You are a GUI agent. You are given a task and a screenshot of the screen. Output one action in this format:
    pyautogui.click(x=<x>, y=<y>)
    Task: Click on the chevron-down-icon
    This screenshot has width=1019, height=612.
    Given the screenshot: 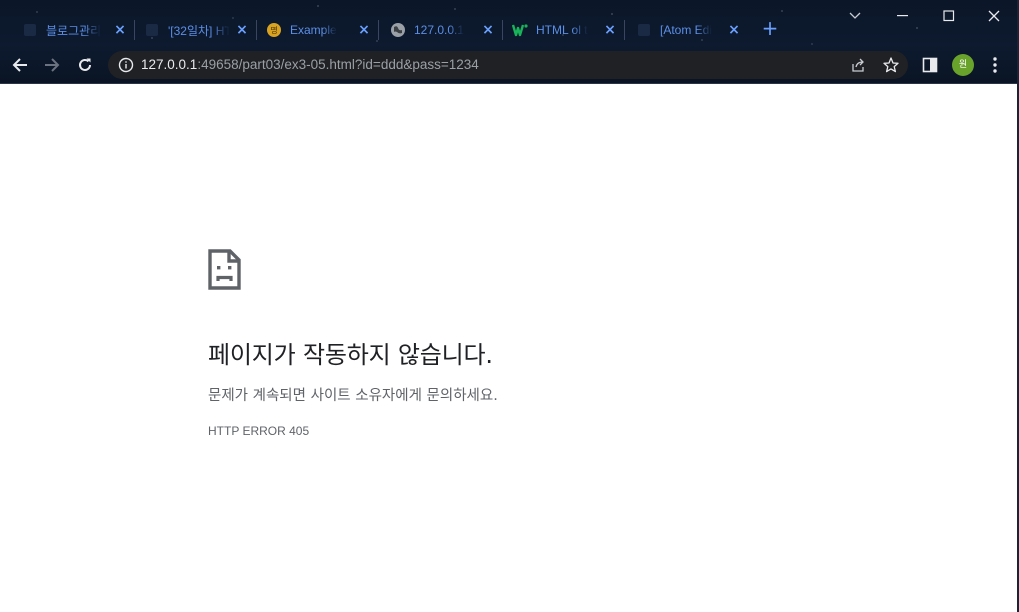 What is the action you would take?
    pyautogui.click(x=855, y=15)
    